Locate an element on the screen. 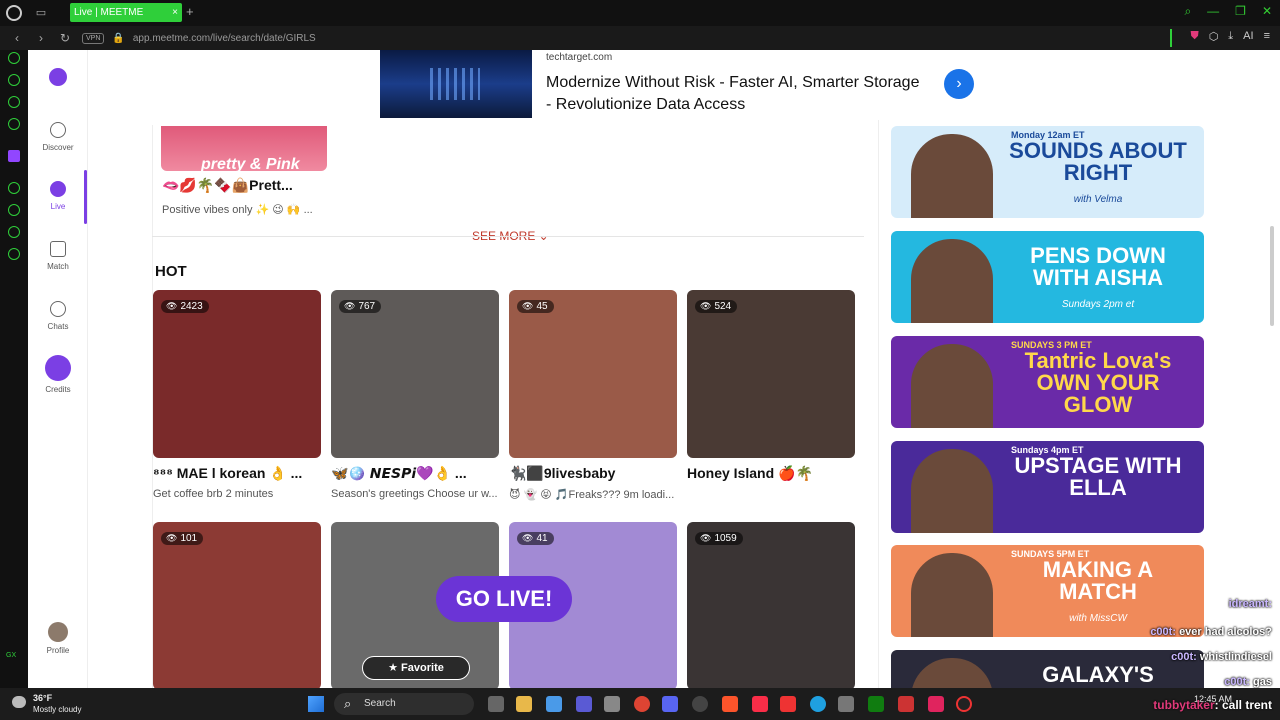 This screenshot has height=720, width=1280. stream-card: 👁 1059 is located at coordinates (771, 605).